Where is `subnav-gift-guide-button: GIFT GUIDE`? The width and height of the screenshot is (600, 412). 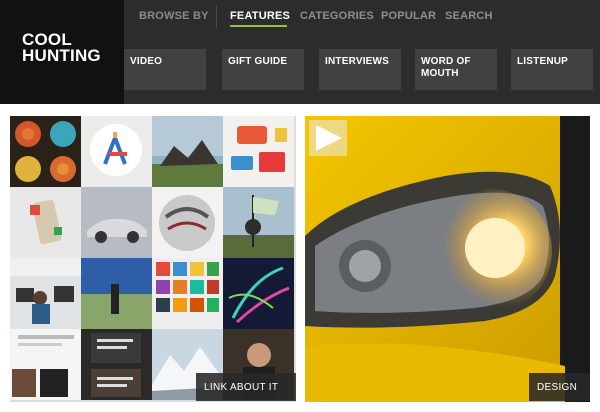 subnav-gift-guide-button: GIFT GUIDE is located at coordinates (263, 69).